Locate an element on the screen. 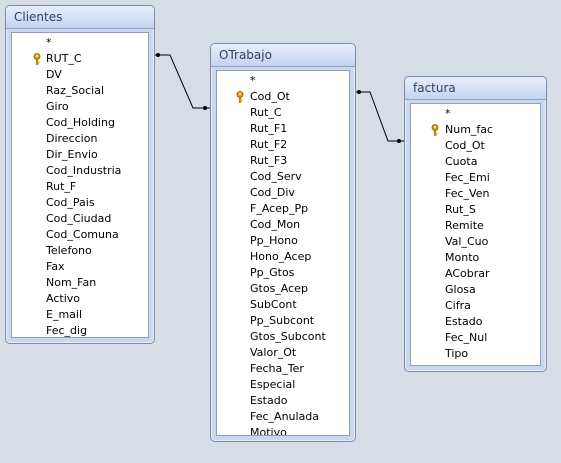 The image size is (561, 463). field-row: Fec_Anulada is located at coordinates (283, 417).